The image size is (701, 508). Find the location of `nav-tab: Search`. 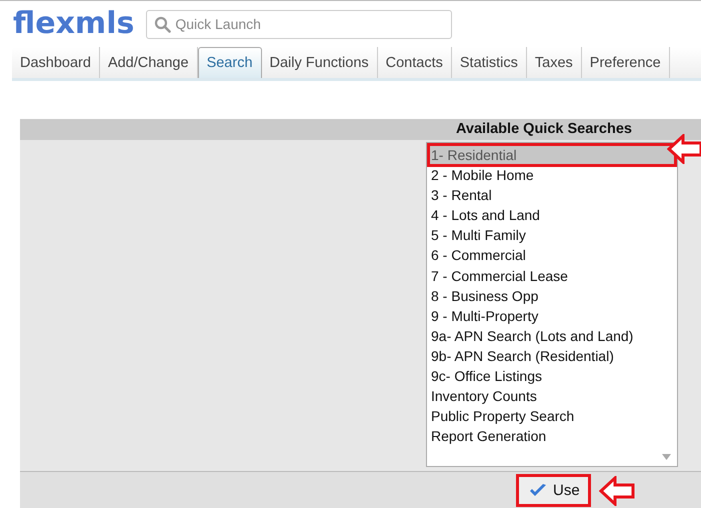

nav-tab: Search is located at coordinates (230, 62).